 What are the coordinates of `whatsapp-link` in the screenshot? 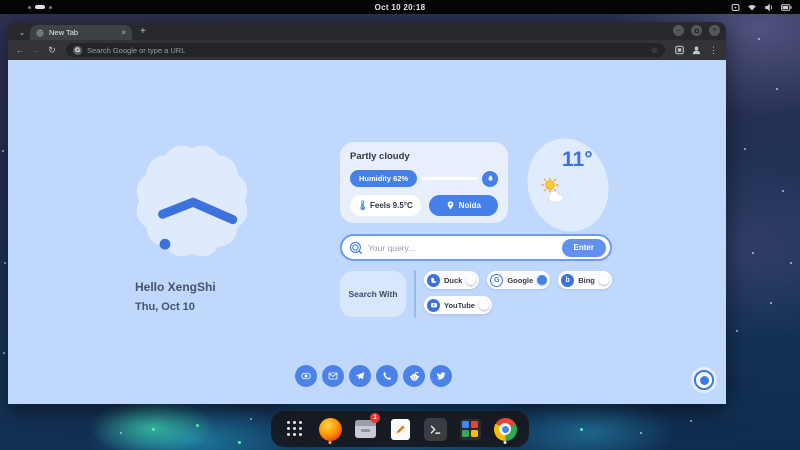 It's located at (387, 376).